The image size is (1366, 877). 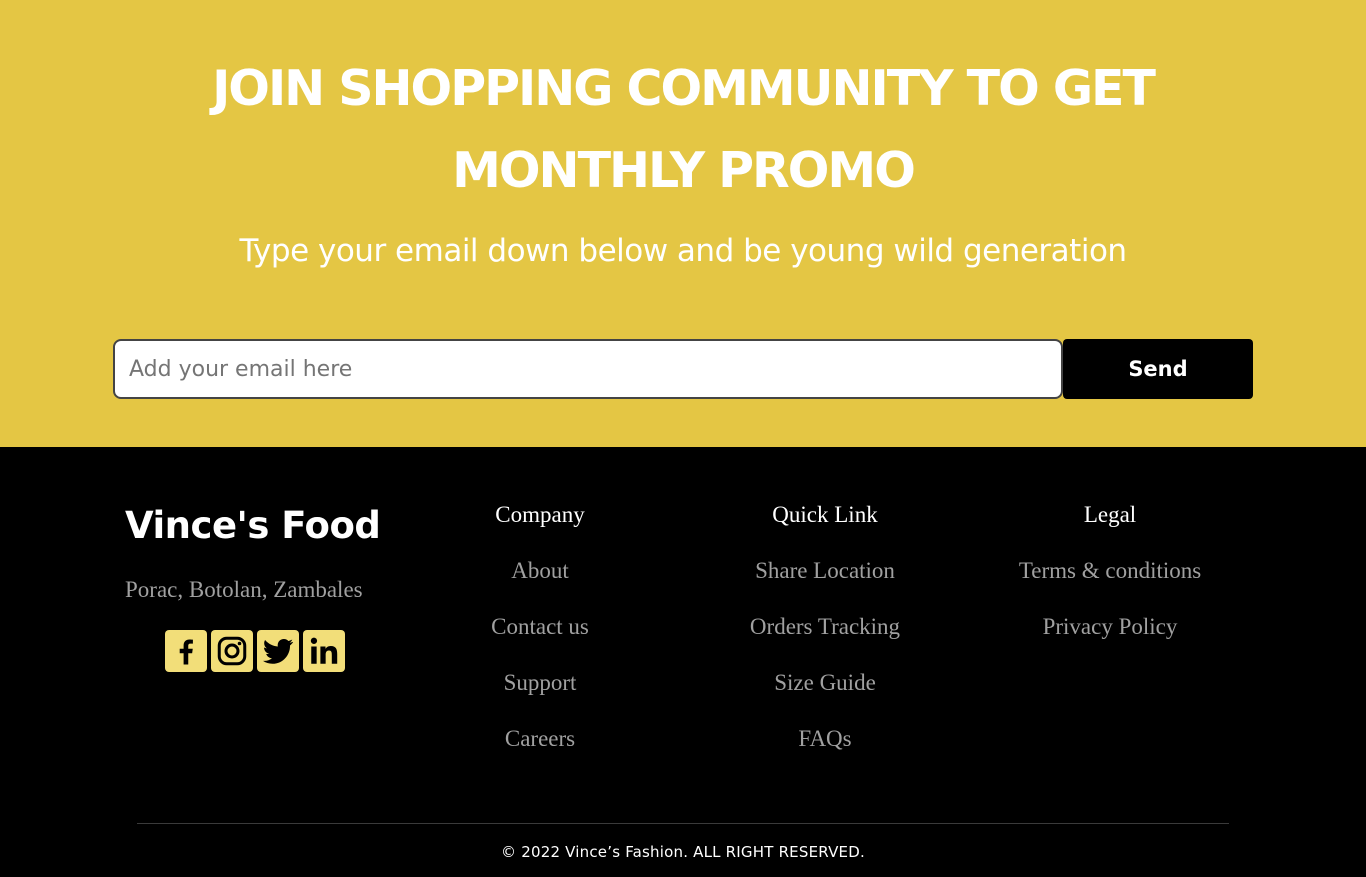 I want to click on footer-link-share-location: Share Location, so click(x=825, y=571).